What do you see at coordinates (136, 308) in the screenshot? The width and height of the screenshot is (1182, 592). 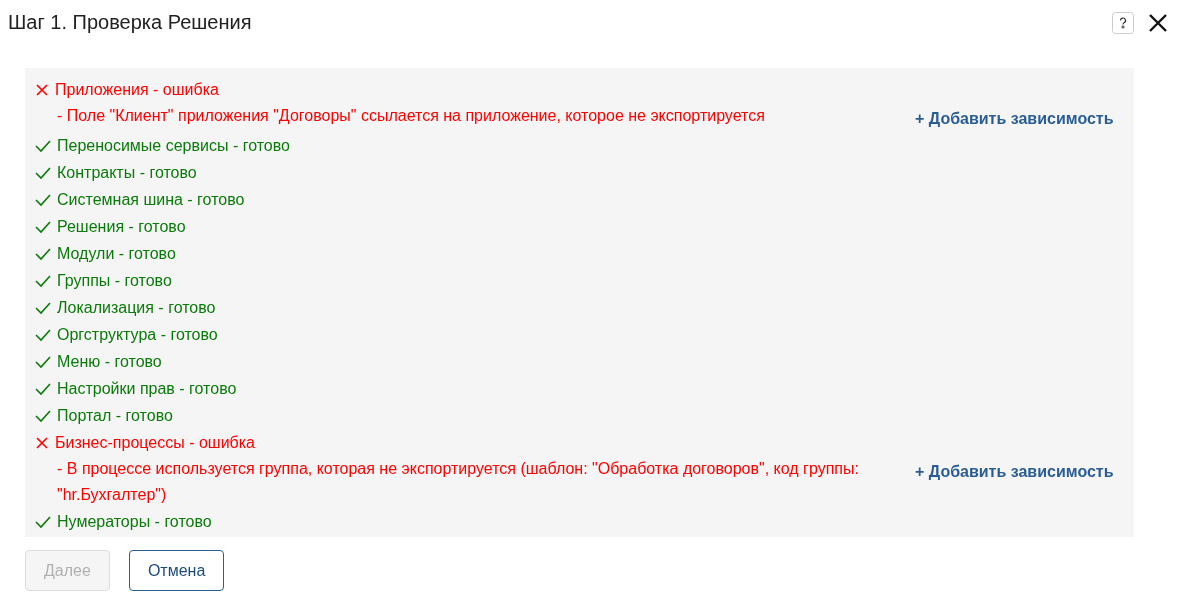 I see `check-label: Локализация - готово` at bounding box center [136, 308].